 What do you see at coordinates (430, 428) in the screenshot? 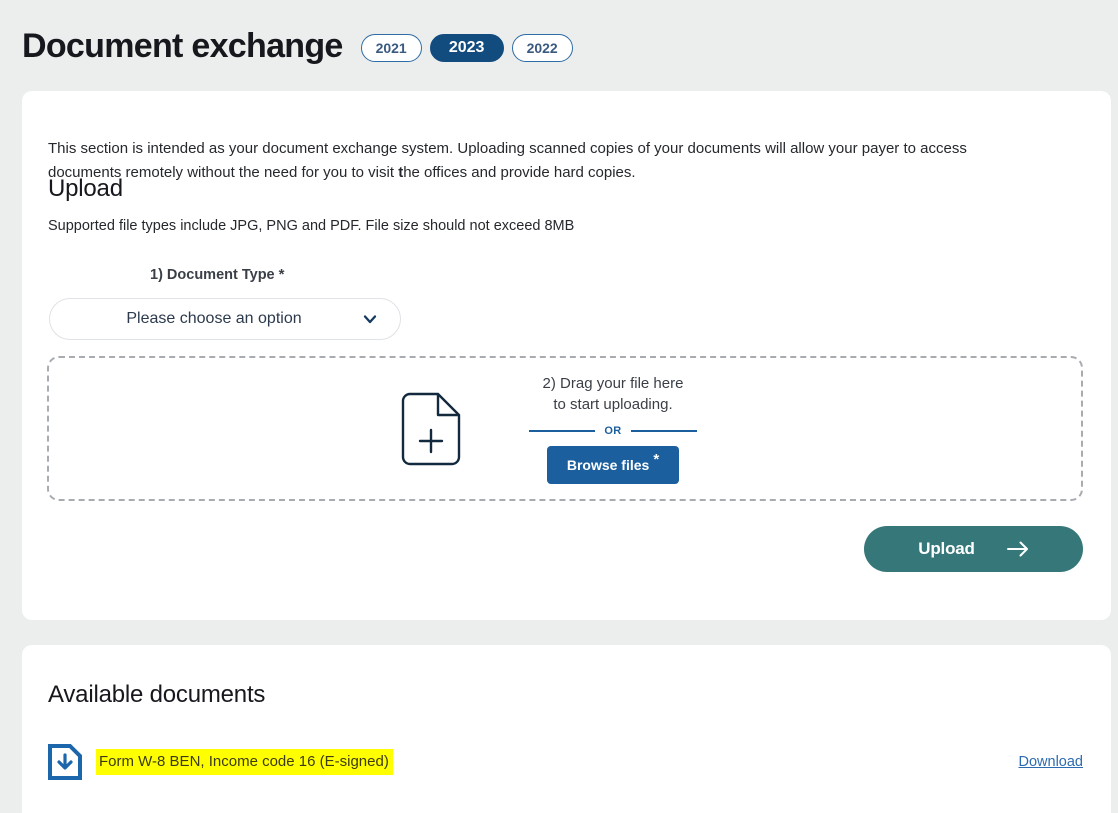
I see `file-plus-icon` at bounding box center [430, 428].